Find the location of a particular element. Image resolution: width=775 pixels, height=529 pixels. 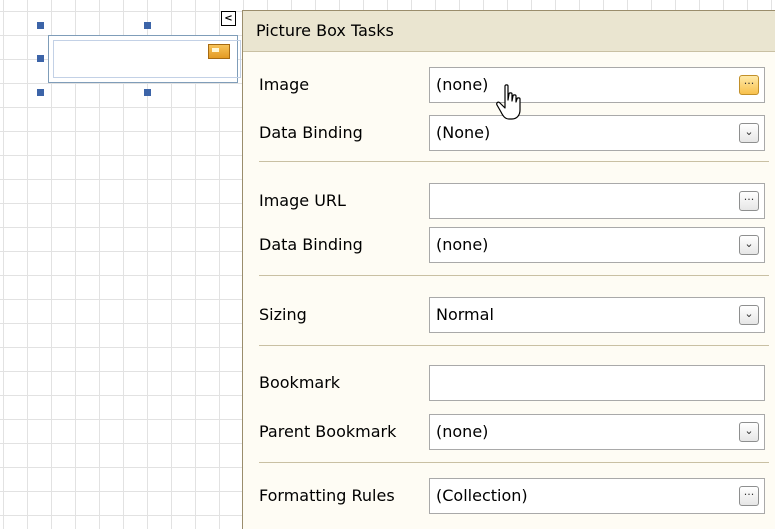

task-label: Parent Bookmark is located at coordinates (328, 431).